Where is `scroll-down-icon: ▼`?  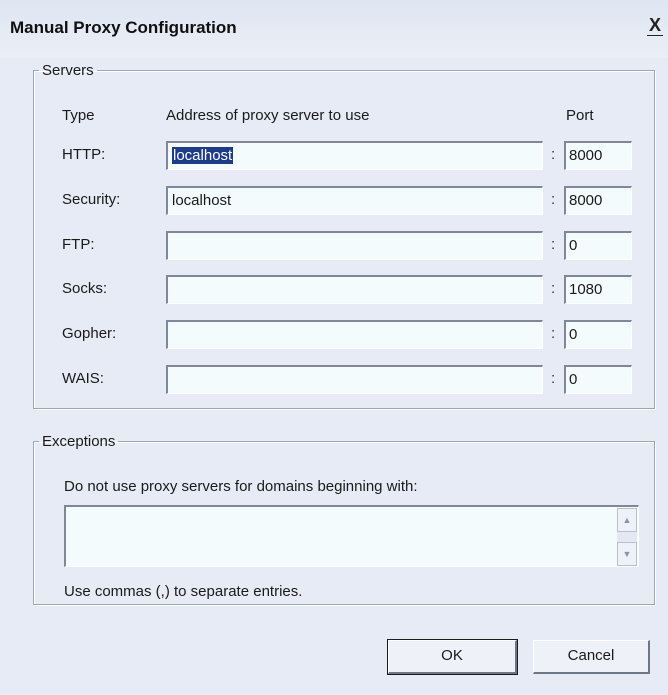
scroll-down-icon: ▼ is located at coordinates (627, 554).